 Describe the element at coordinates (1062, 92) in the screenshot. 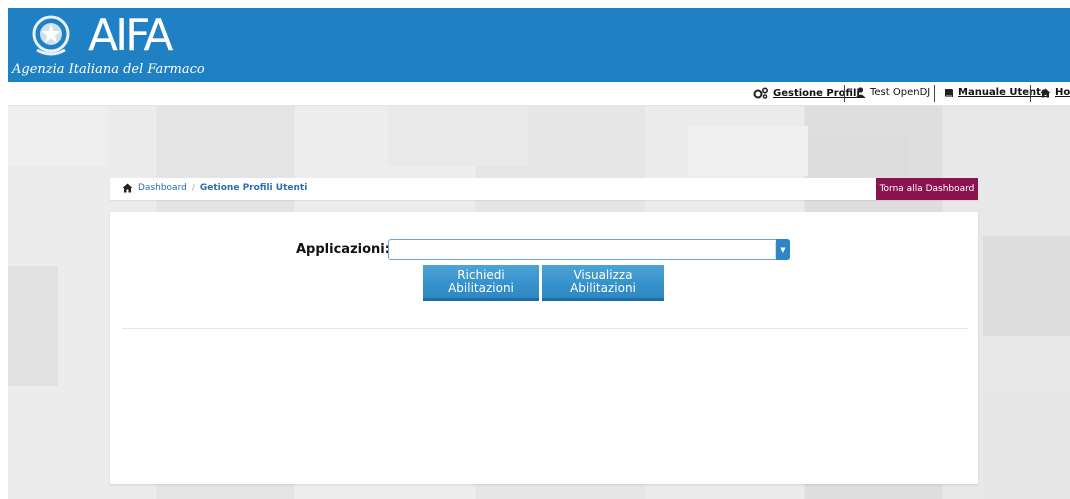

I see `home-link: Home` at that location.